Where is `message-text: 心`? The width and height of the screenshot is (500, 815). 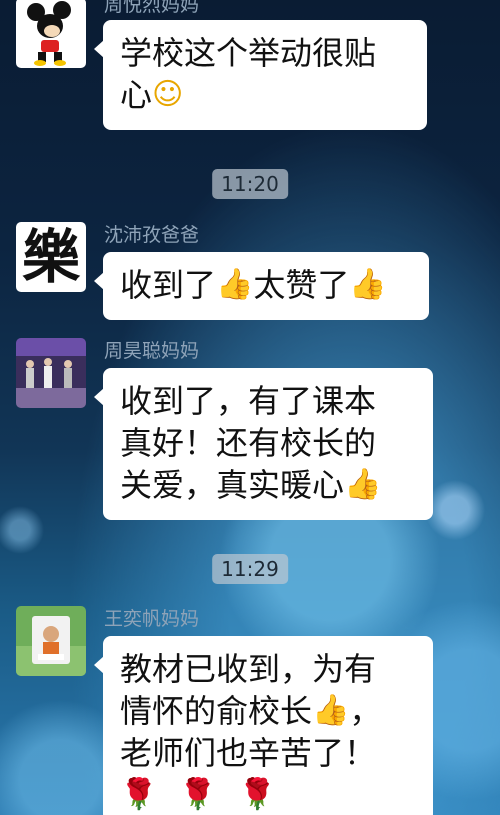
message-text: 心 is located at coordinates (136, 95).